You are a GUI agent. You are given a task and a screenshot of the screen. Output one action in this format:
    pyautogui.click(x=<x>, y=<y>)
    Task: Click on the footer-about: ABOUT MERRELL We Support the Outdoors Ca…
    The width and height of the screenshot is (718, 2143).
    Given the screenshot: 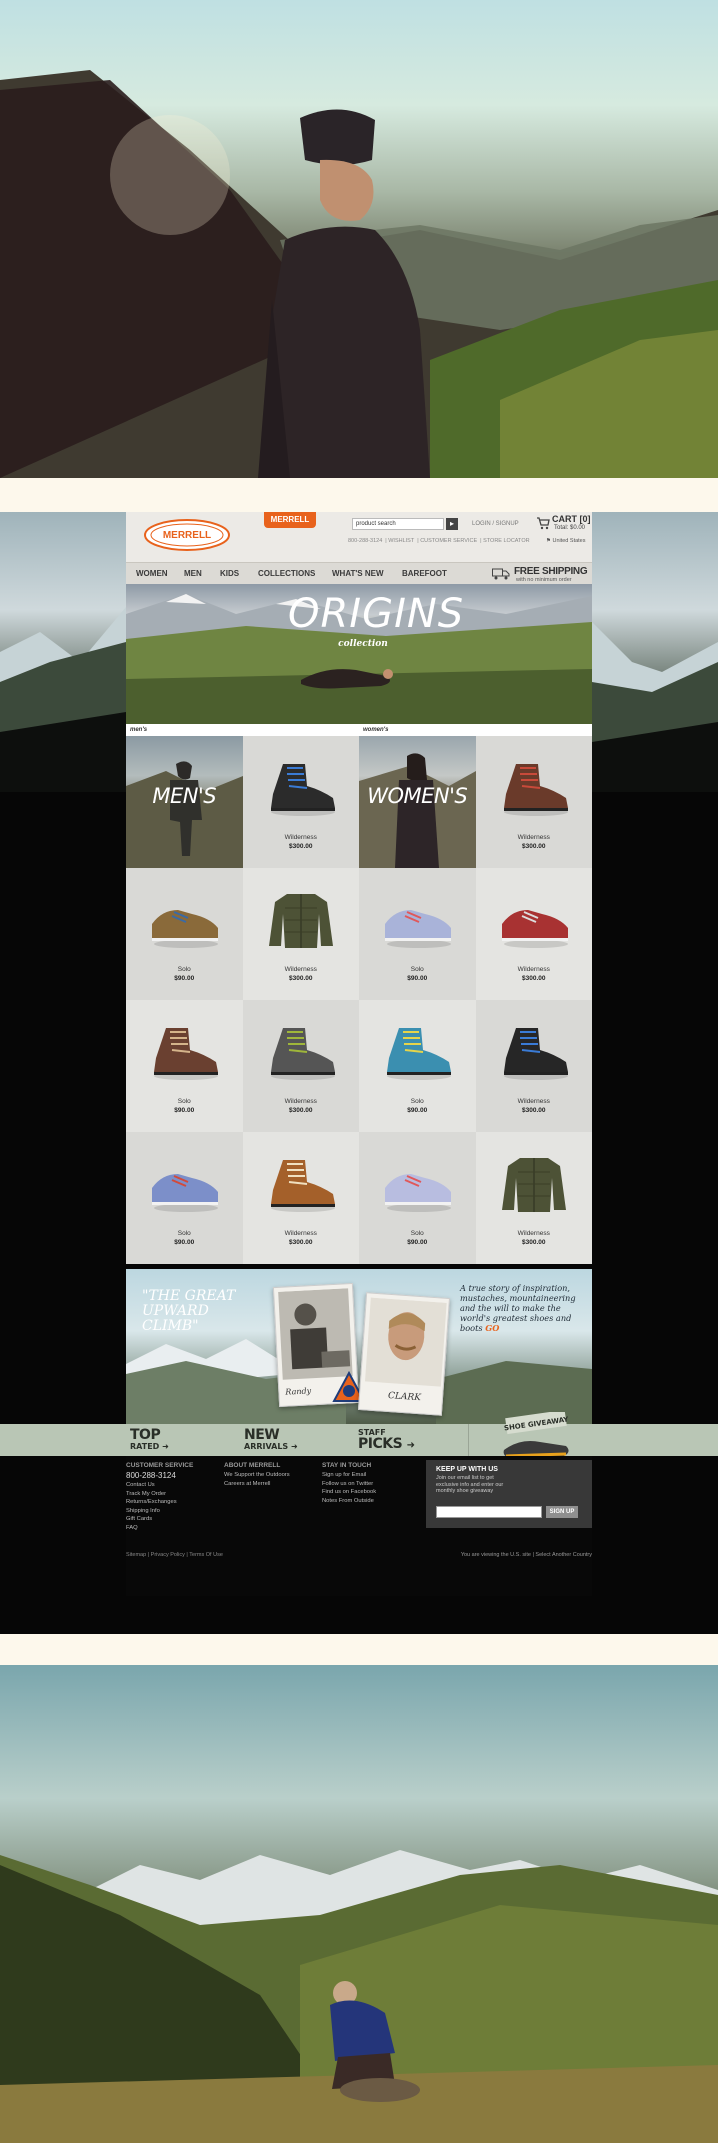 What is the action you would take?
    pyautogui.click(x=257, y=1475)
    